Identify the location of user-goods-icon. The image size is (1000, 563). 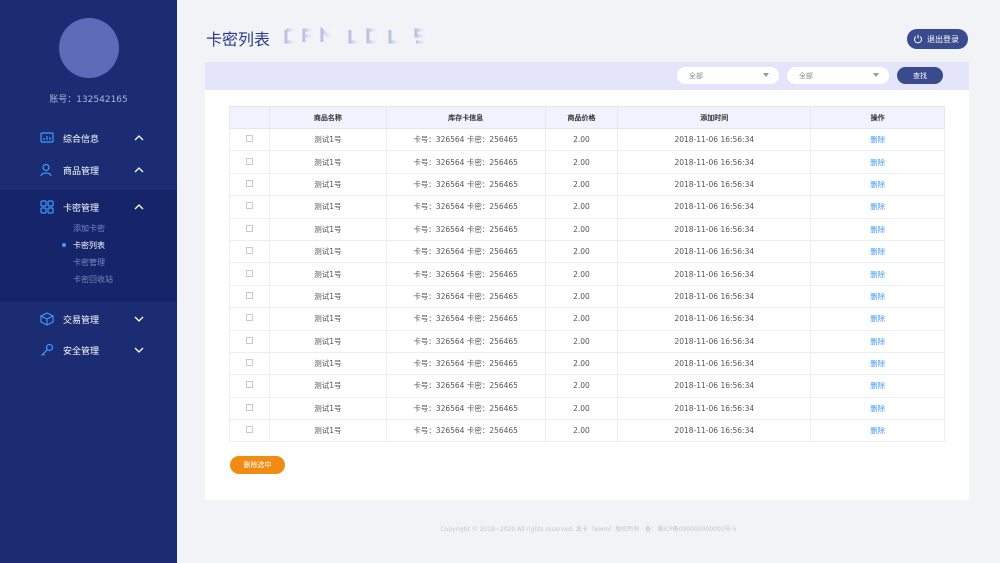
(46, 170).